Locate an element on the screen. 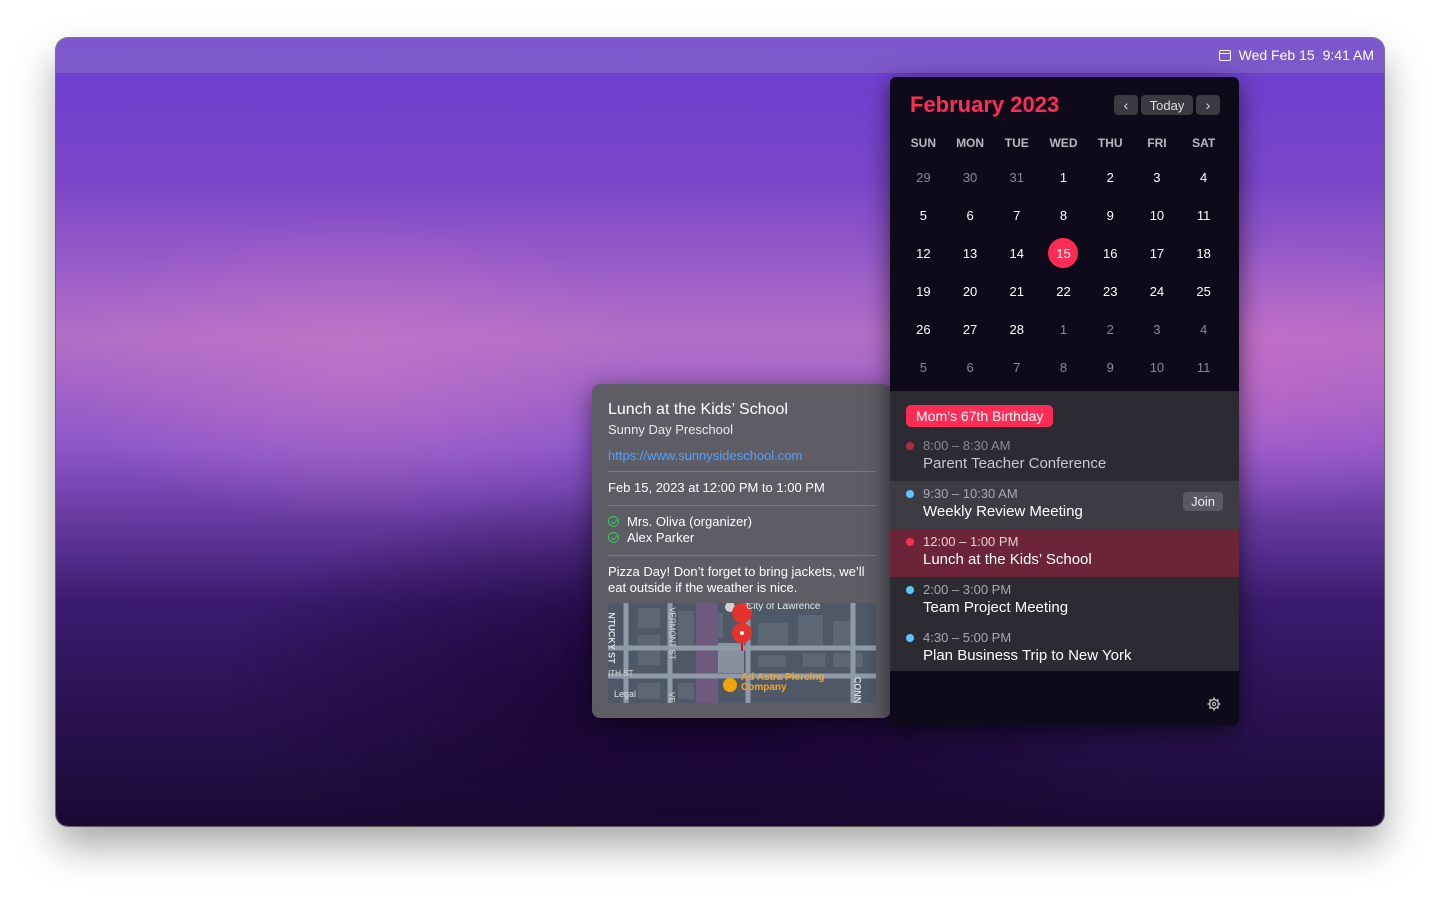 The image size is (1440, 900). event-time: 12:00 – 1:00 PM is located at coordinates (971, 541).